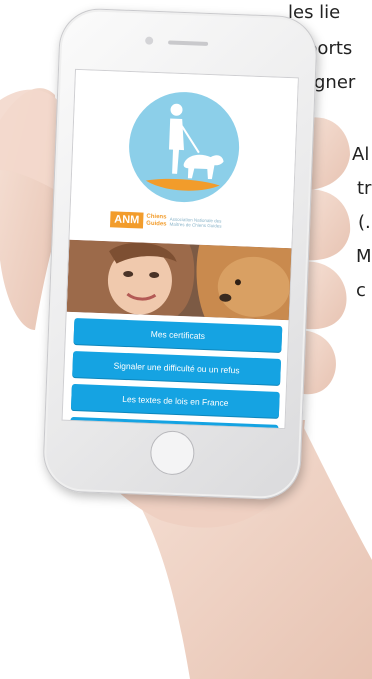 This screenshot has width=372, height=679. What do you see at coordinates (184, 147) in the screenshot?
I see `guide-dog-logo-icon` at bounding box center [184, 147].